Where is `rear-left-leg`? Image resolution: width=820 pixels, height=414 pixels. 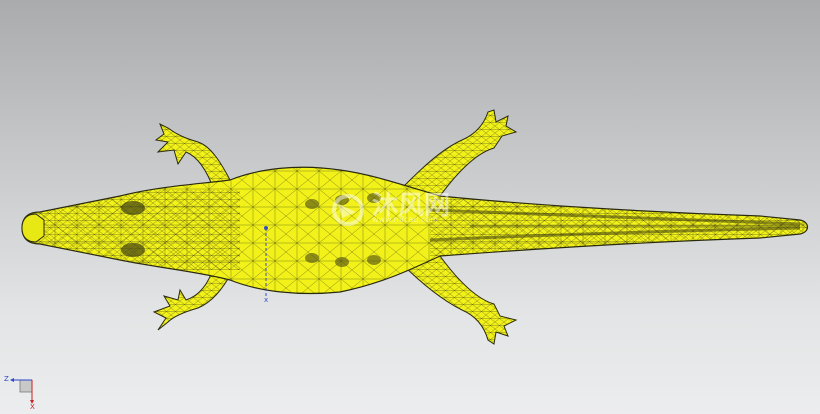
rear-left-leg is located at coordinates (458, 153).